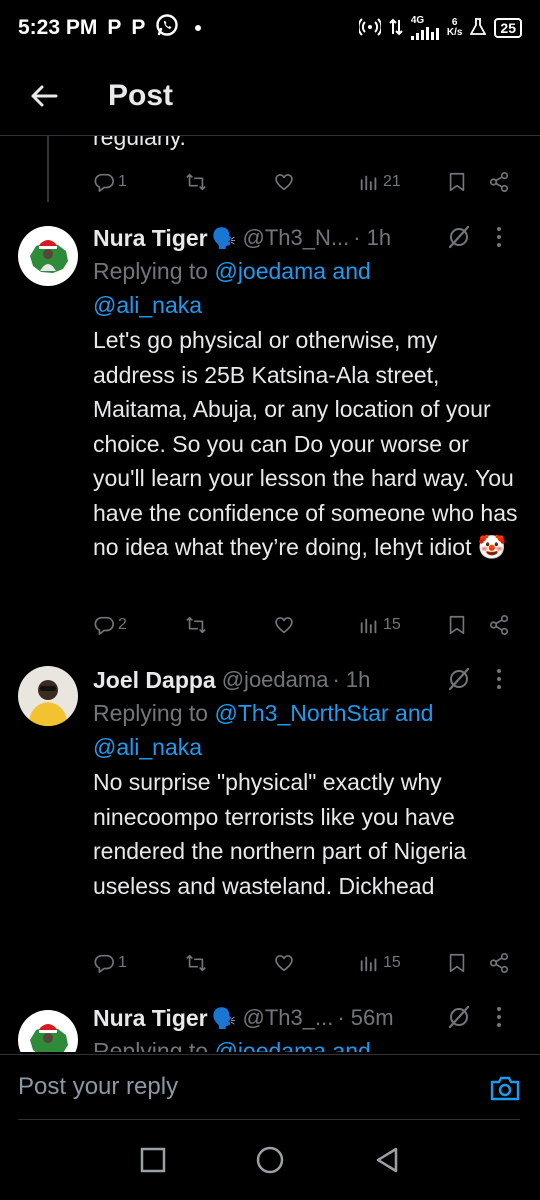 The image size is (540, 1200). I want to click on replying-to: Replying to @joedama and, so click(301, 1043).